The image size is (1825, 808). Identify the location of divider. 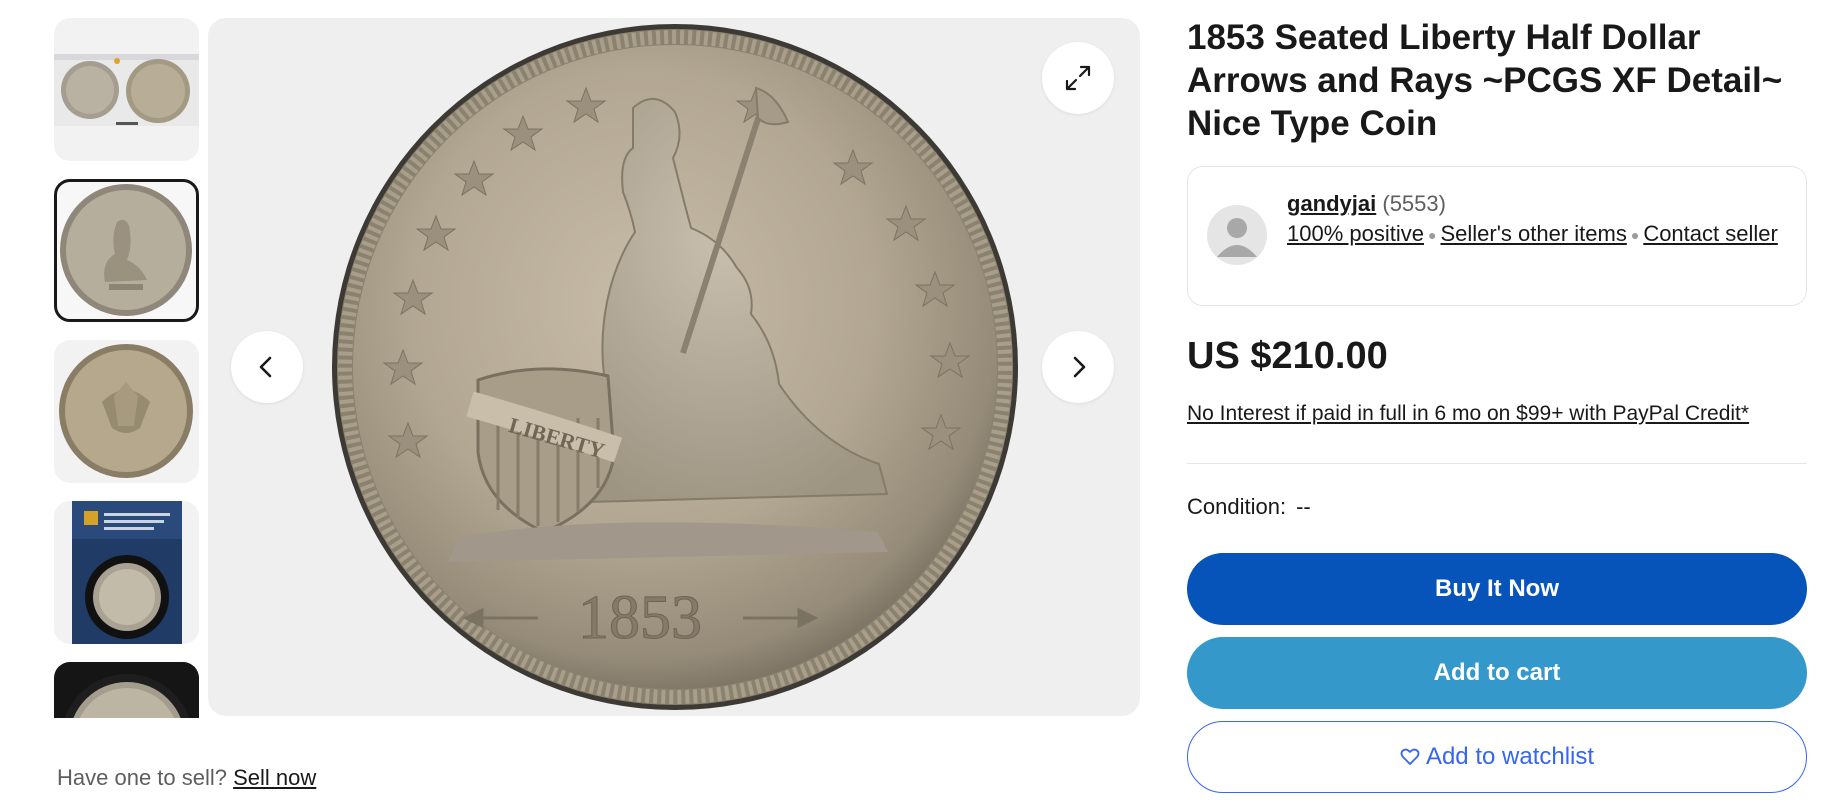
(1497, 463).